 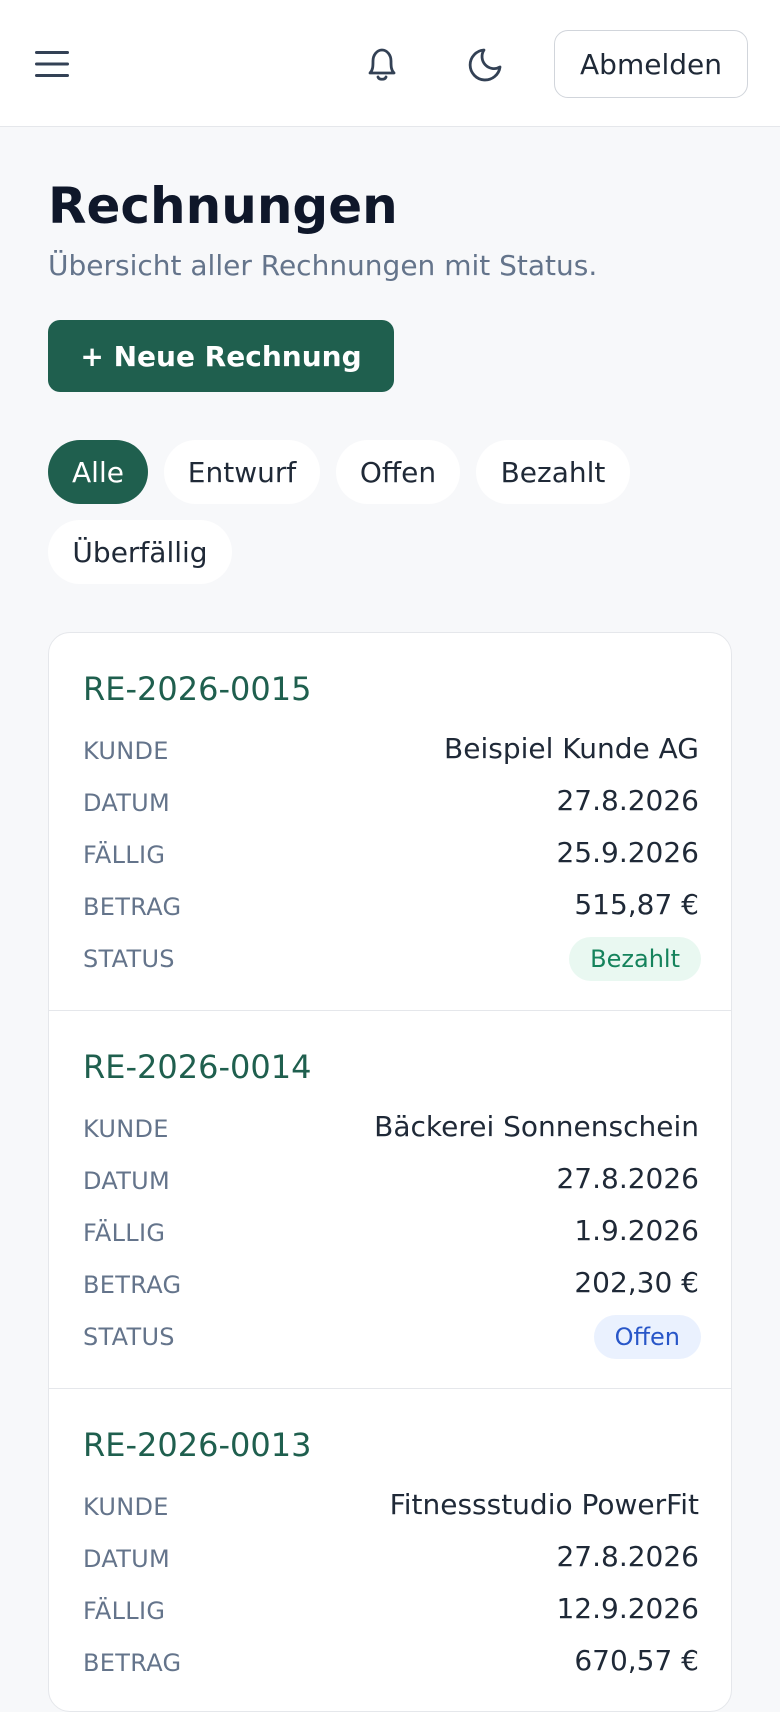 What do you see at coordinates (197, 1445) in the screenshot?
I see `invoice-number: RE-2026-0013` at bounding box center [197, 1445].